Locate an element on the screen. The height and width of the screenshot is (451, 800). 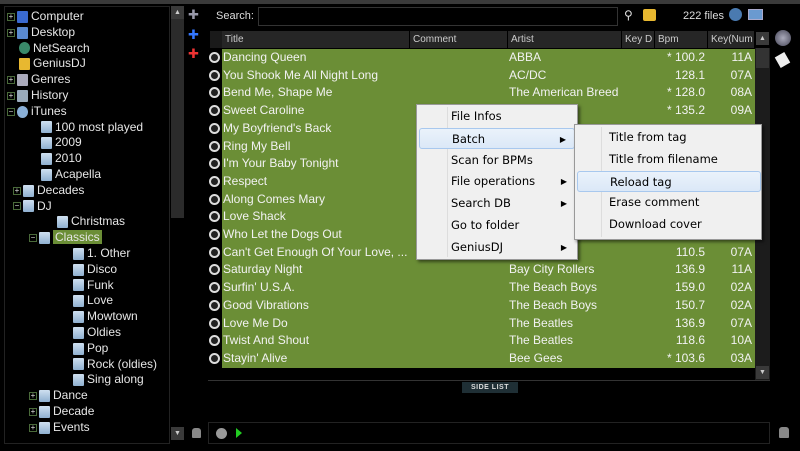
tree-item: Funk is located at coordinates (93, 285).